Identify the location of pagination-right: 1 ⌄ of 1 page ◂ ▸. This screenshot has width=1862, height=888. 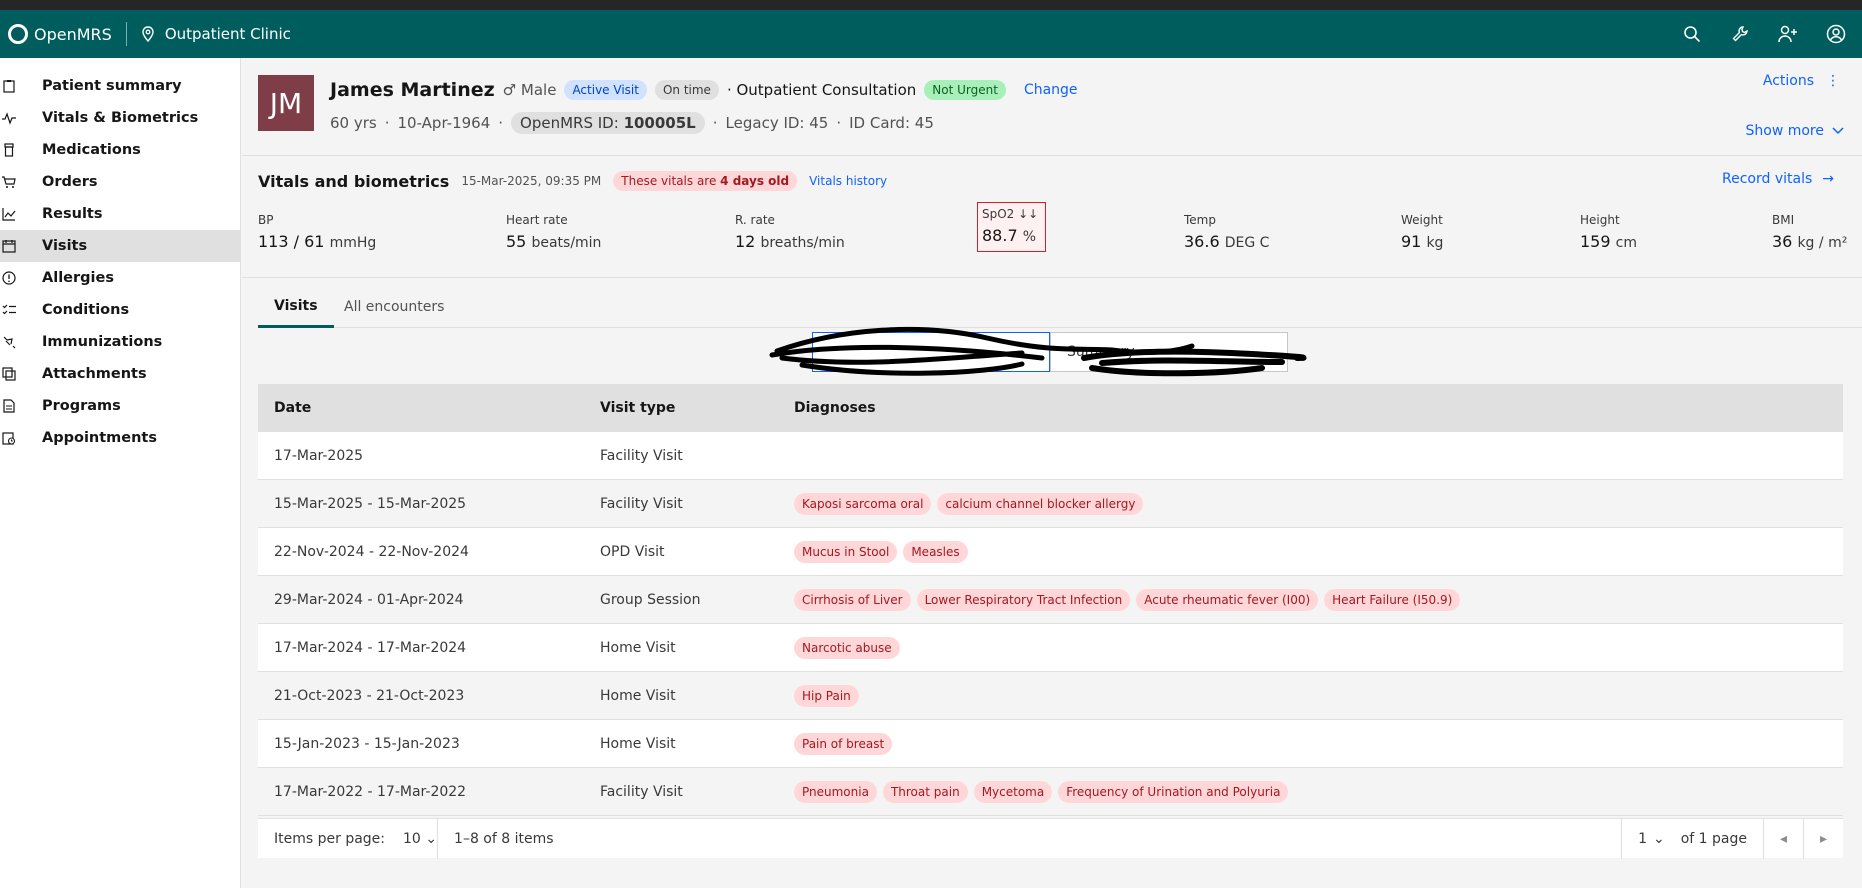
(1732, 838).